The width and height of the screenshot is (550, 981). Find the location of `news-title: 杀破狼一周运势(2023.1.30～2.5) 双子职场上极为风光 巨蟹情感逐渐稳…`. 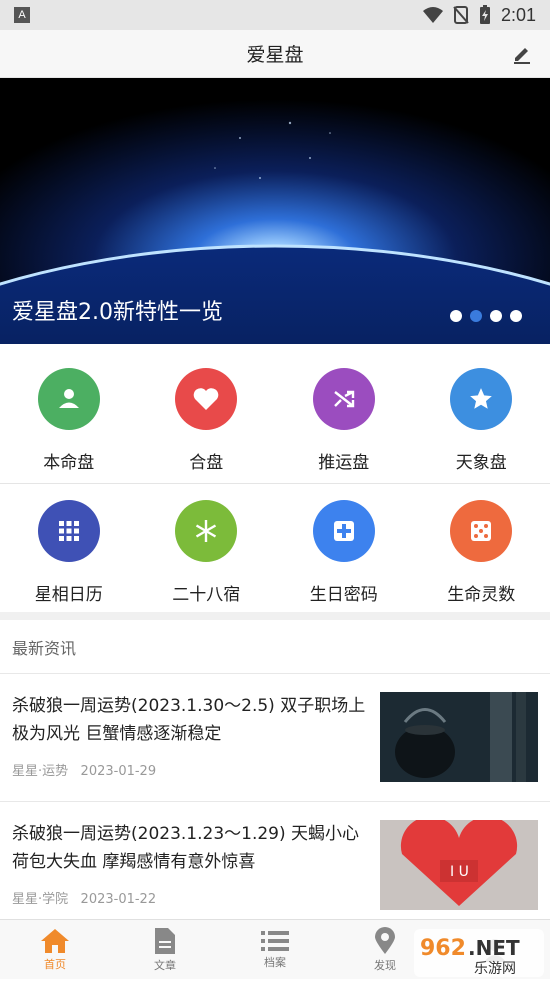

news-title: 杀破狼一周运势(2023.1.30～2.5) 双子职场上极为风光 巨蟹情感逐渐稳… is located at coordinates (191, 720).